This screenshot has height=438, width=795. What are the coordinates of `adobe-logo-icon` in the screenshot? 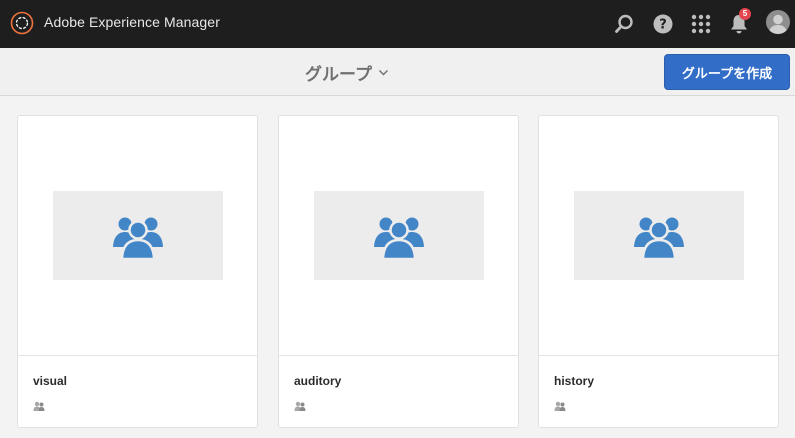 It's located at (22, 23).